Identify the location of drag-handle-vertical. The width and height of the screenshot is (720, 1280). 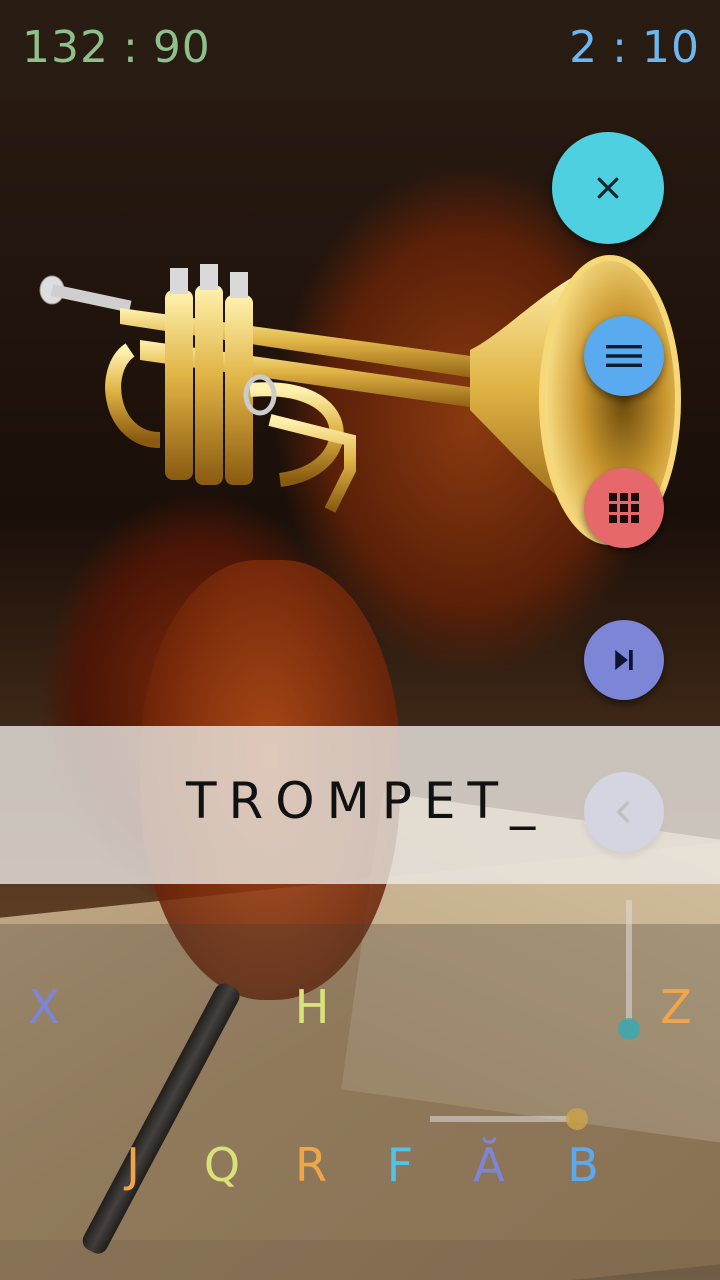
(629, 1029).